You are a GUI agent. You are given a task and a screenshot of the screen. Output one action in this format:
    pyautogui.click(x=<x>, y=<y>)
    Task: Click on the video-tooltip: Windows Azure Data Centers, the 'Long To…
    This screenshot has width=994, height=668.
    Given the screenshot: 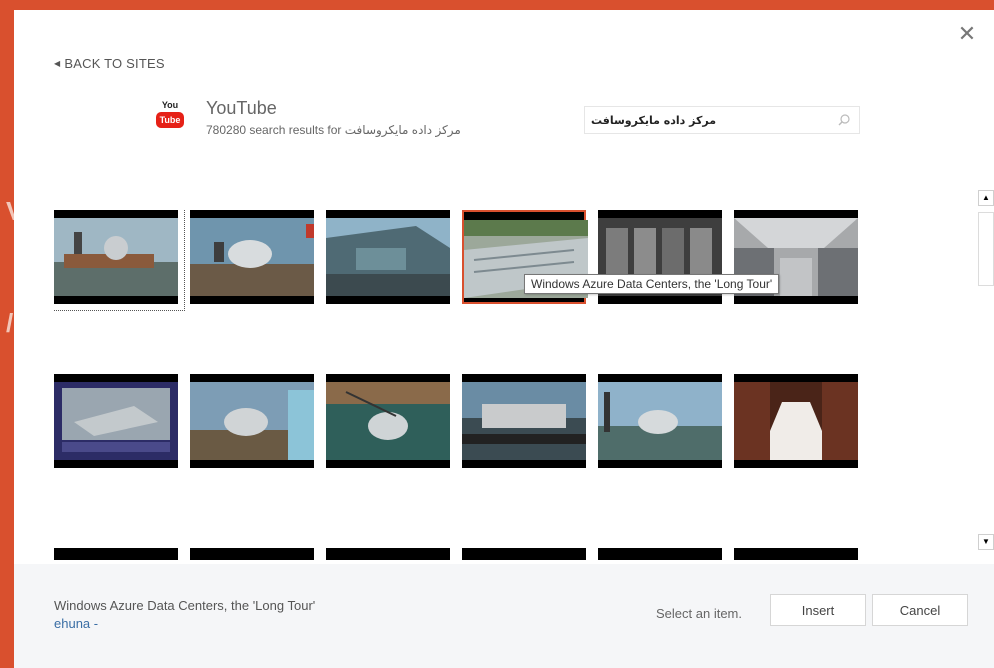 What is the action you would take?
    pyautogui.click(x=652, y=284)
    